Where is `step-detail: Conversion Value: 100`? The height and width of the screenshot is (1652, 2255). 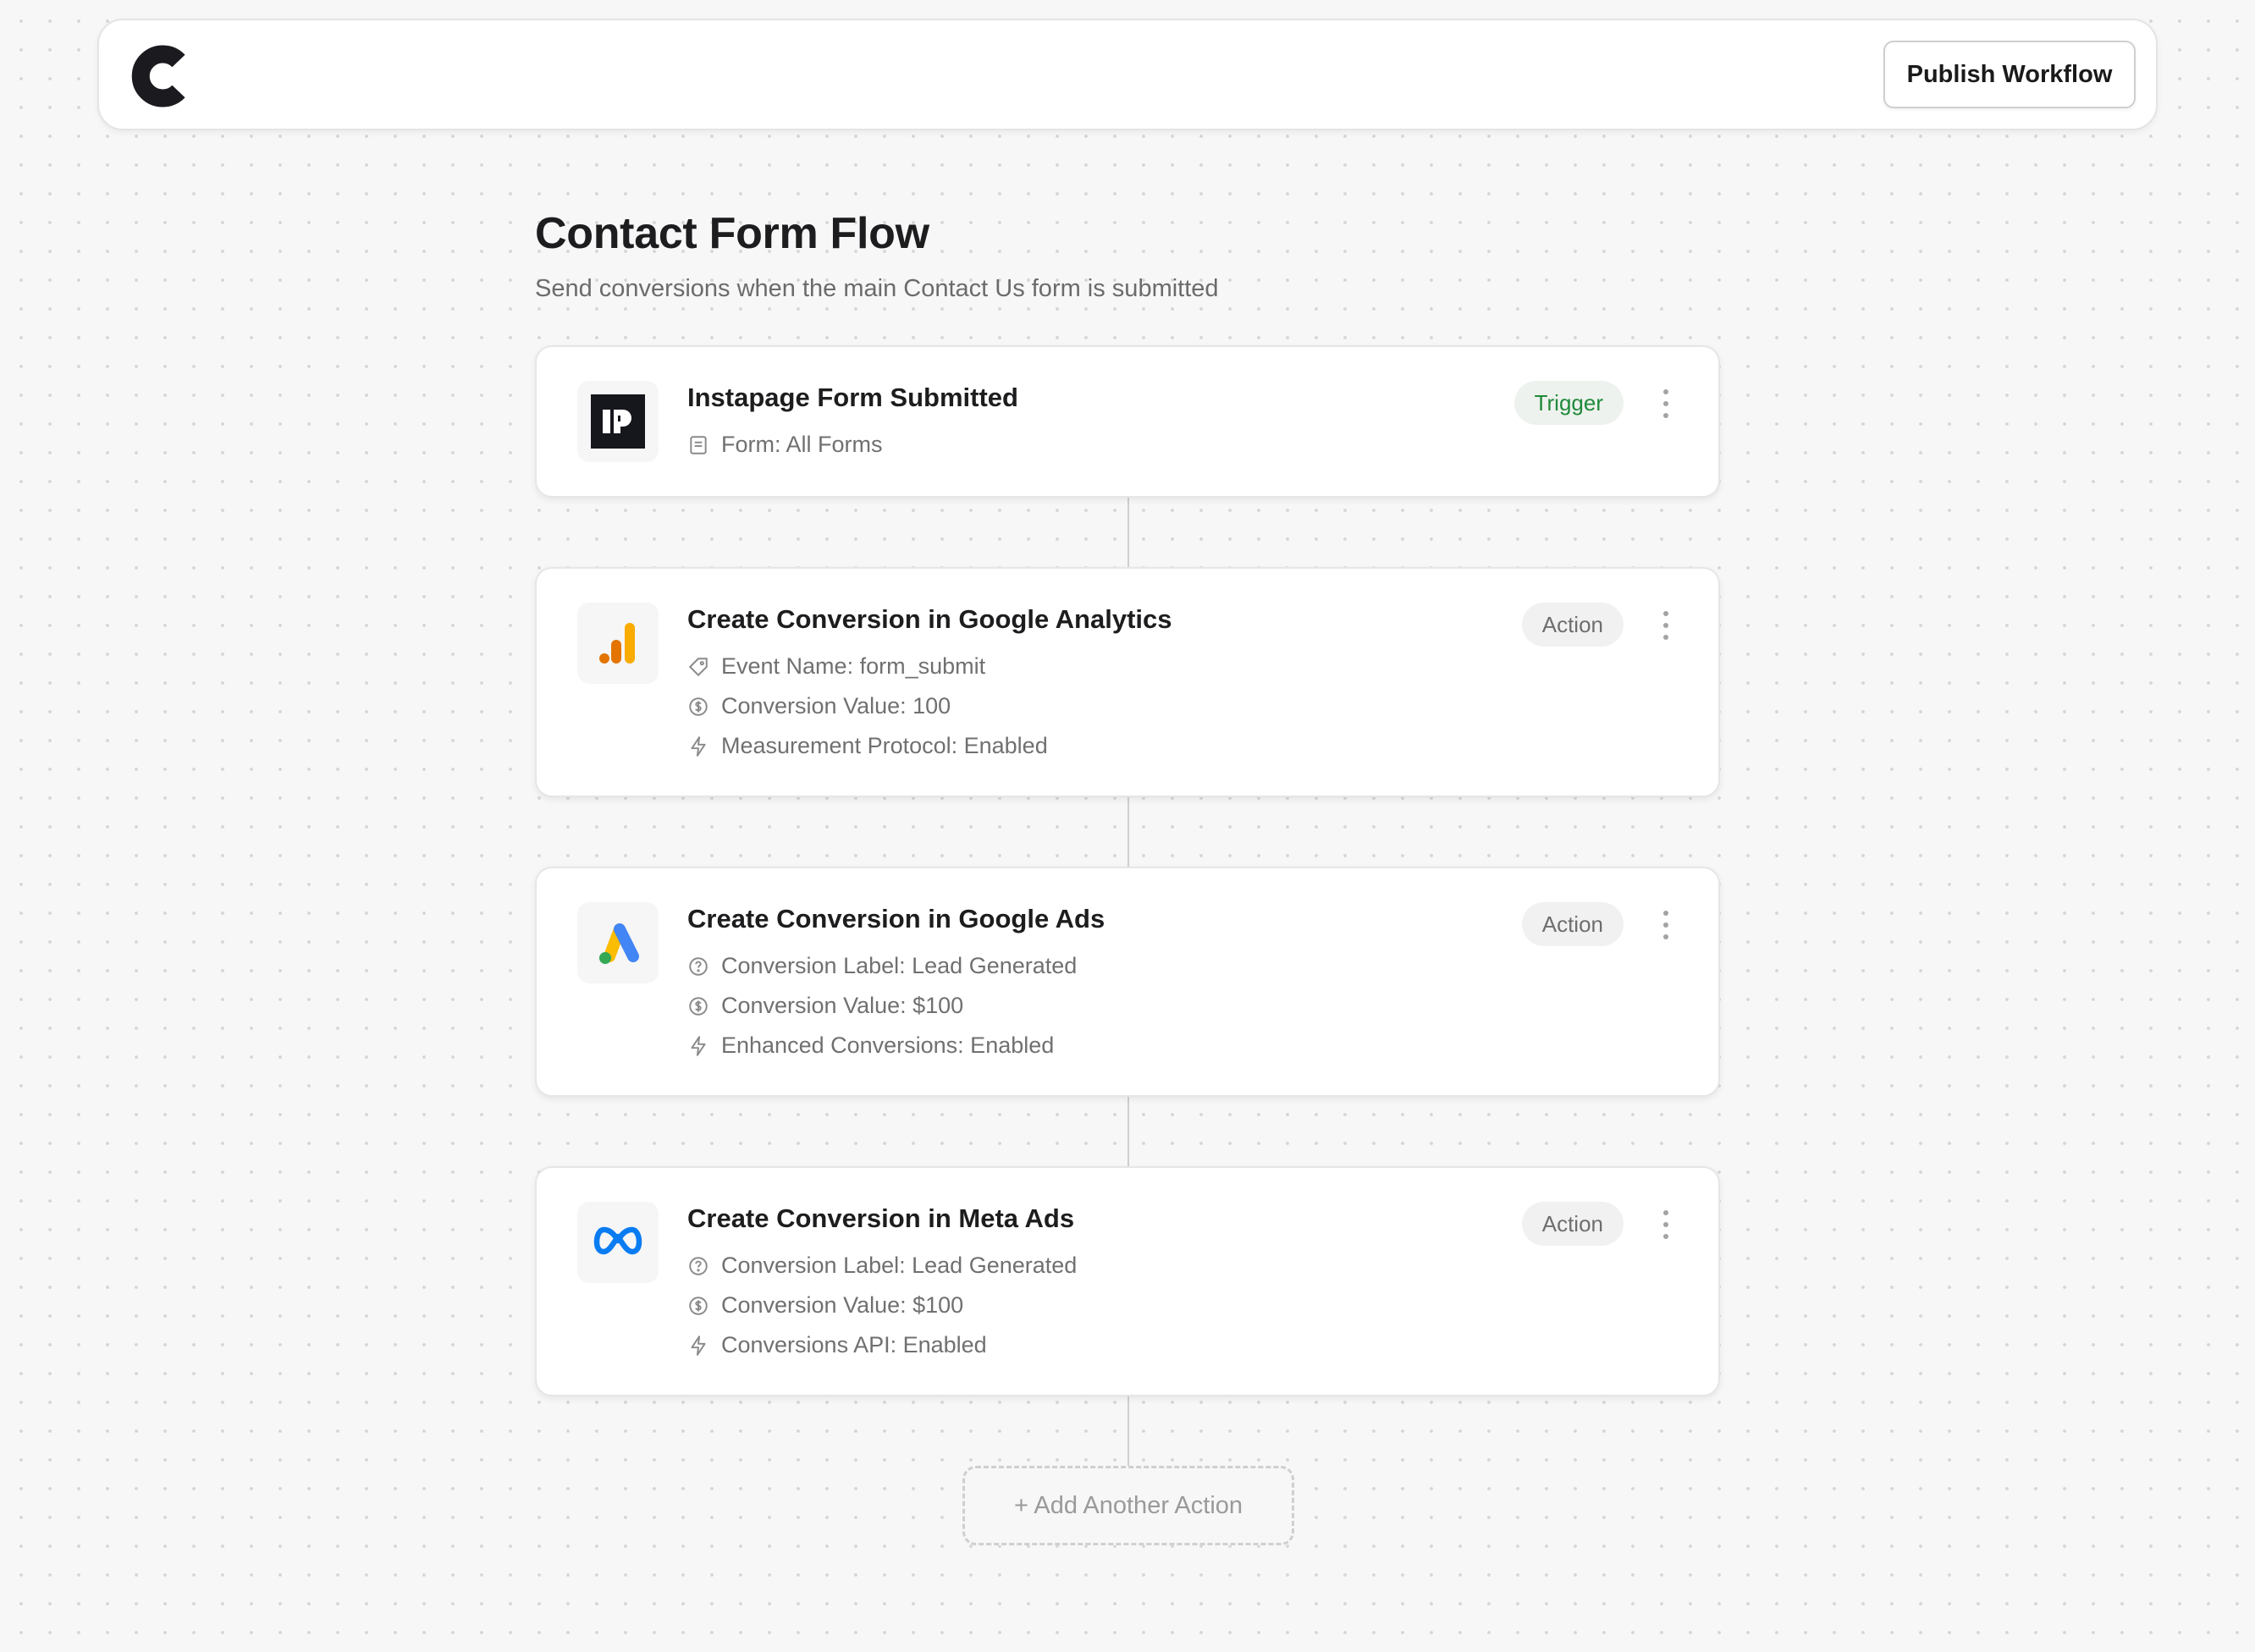
step-detail: Conversion Value: 100 is located at coordinates (819, 706).